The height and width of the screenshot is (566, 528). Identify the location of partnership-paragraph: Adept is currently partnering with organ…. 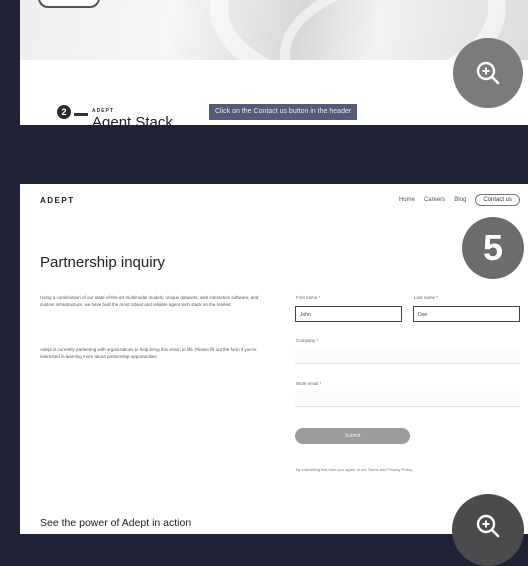
(148, 353).